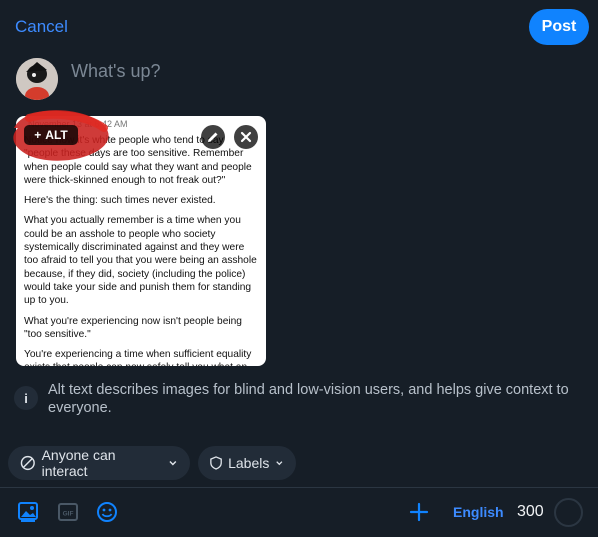 The image size is (598, 537). Describe the element at coordinates (27, 463) in the screenshot. I see `globe-icon` at that location.